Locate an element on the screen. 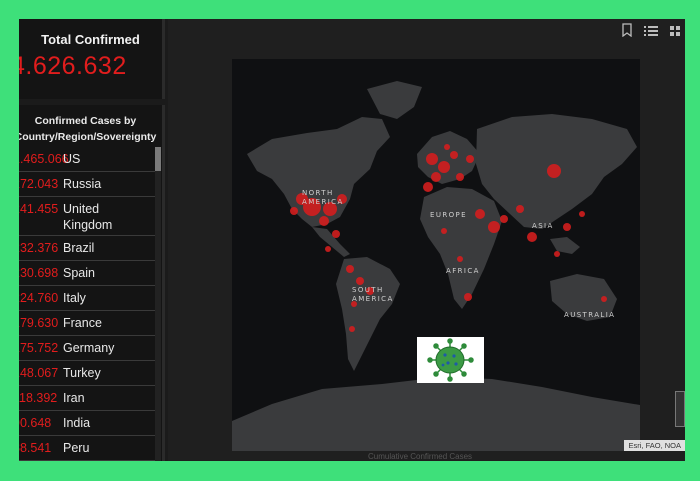  map-caption: Cumulative Confirmed Cases is located at coordinates (420, 456).